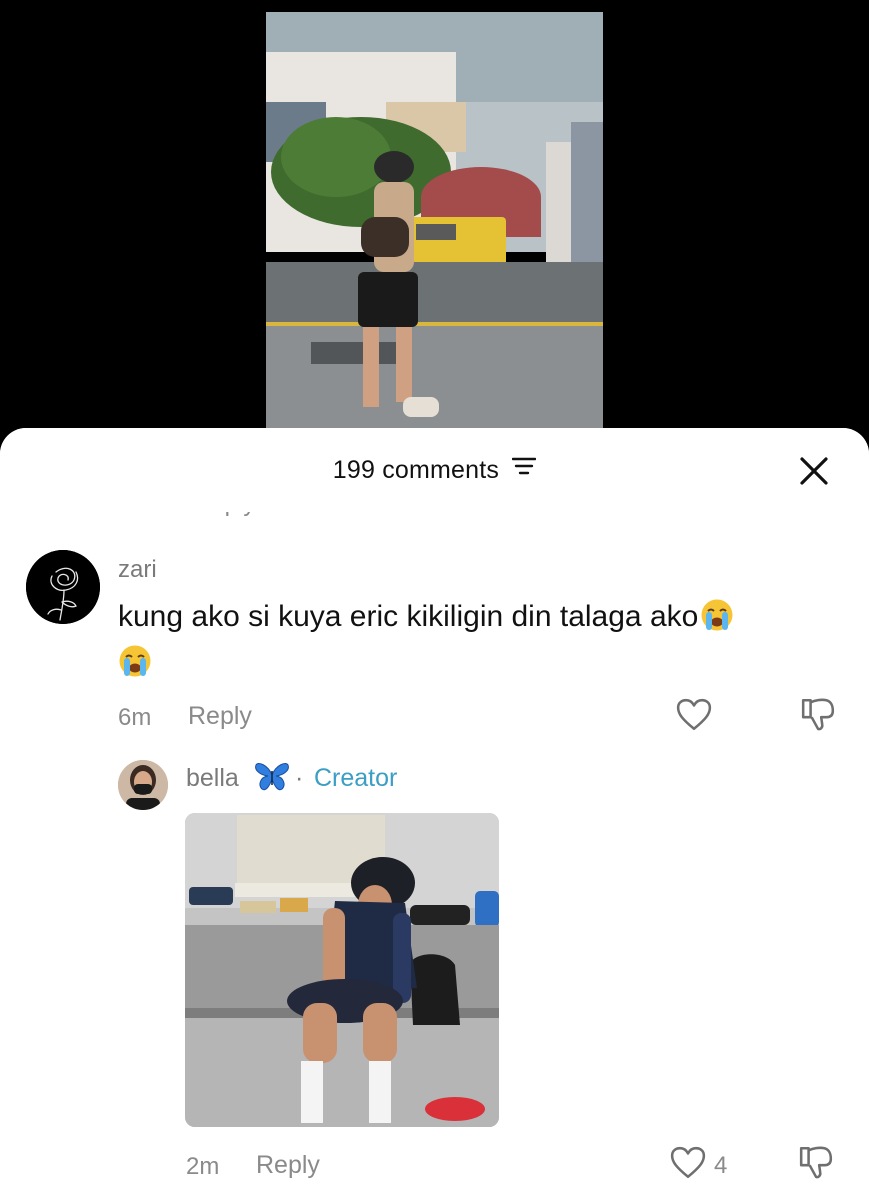 Image resolution: width=869 pixels, height=1200 pixels. Describe the element at coordinates (135, 717) in the screenshot. I see `comment-time: 6m` at that location.